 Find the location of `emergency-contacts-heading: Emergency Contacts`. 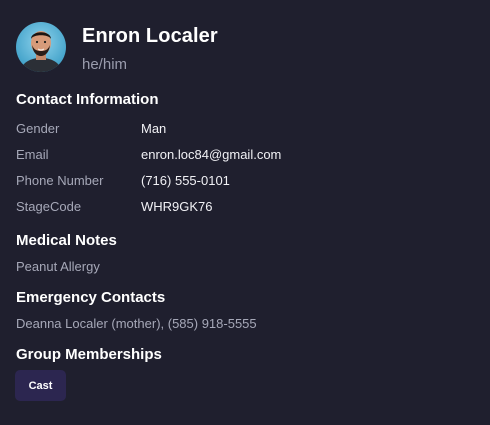

emergency-contacts-heading: Emergency Contacts is located at coordinates (91, 297).